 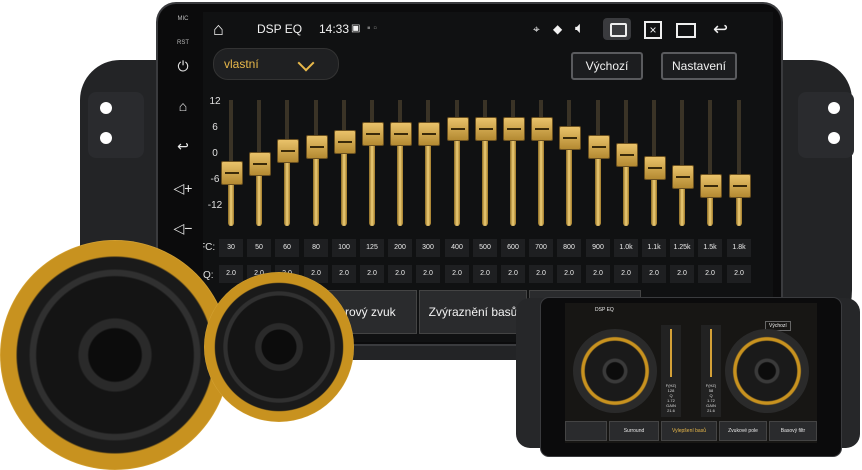 What do you see at coordinates (183, 66) in the screenshot?
I see `power-icon: ⏻` at bounding box center [183, 66].